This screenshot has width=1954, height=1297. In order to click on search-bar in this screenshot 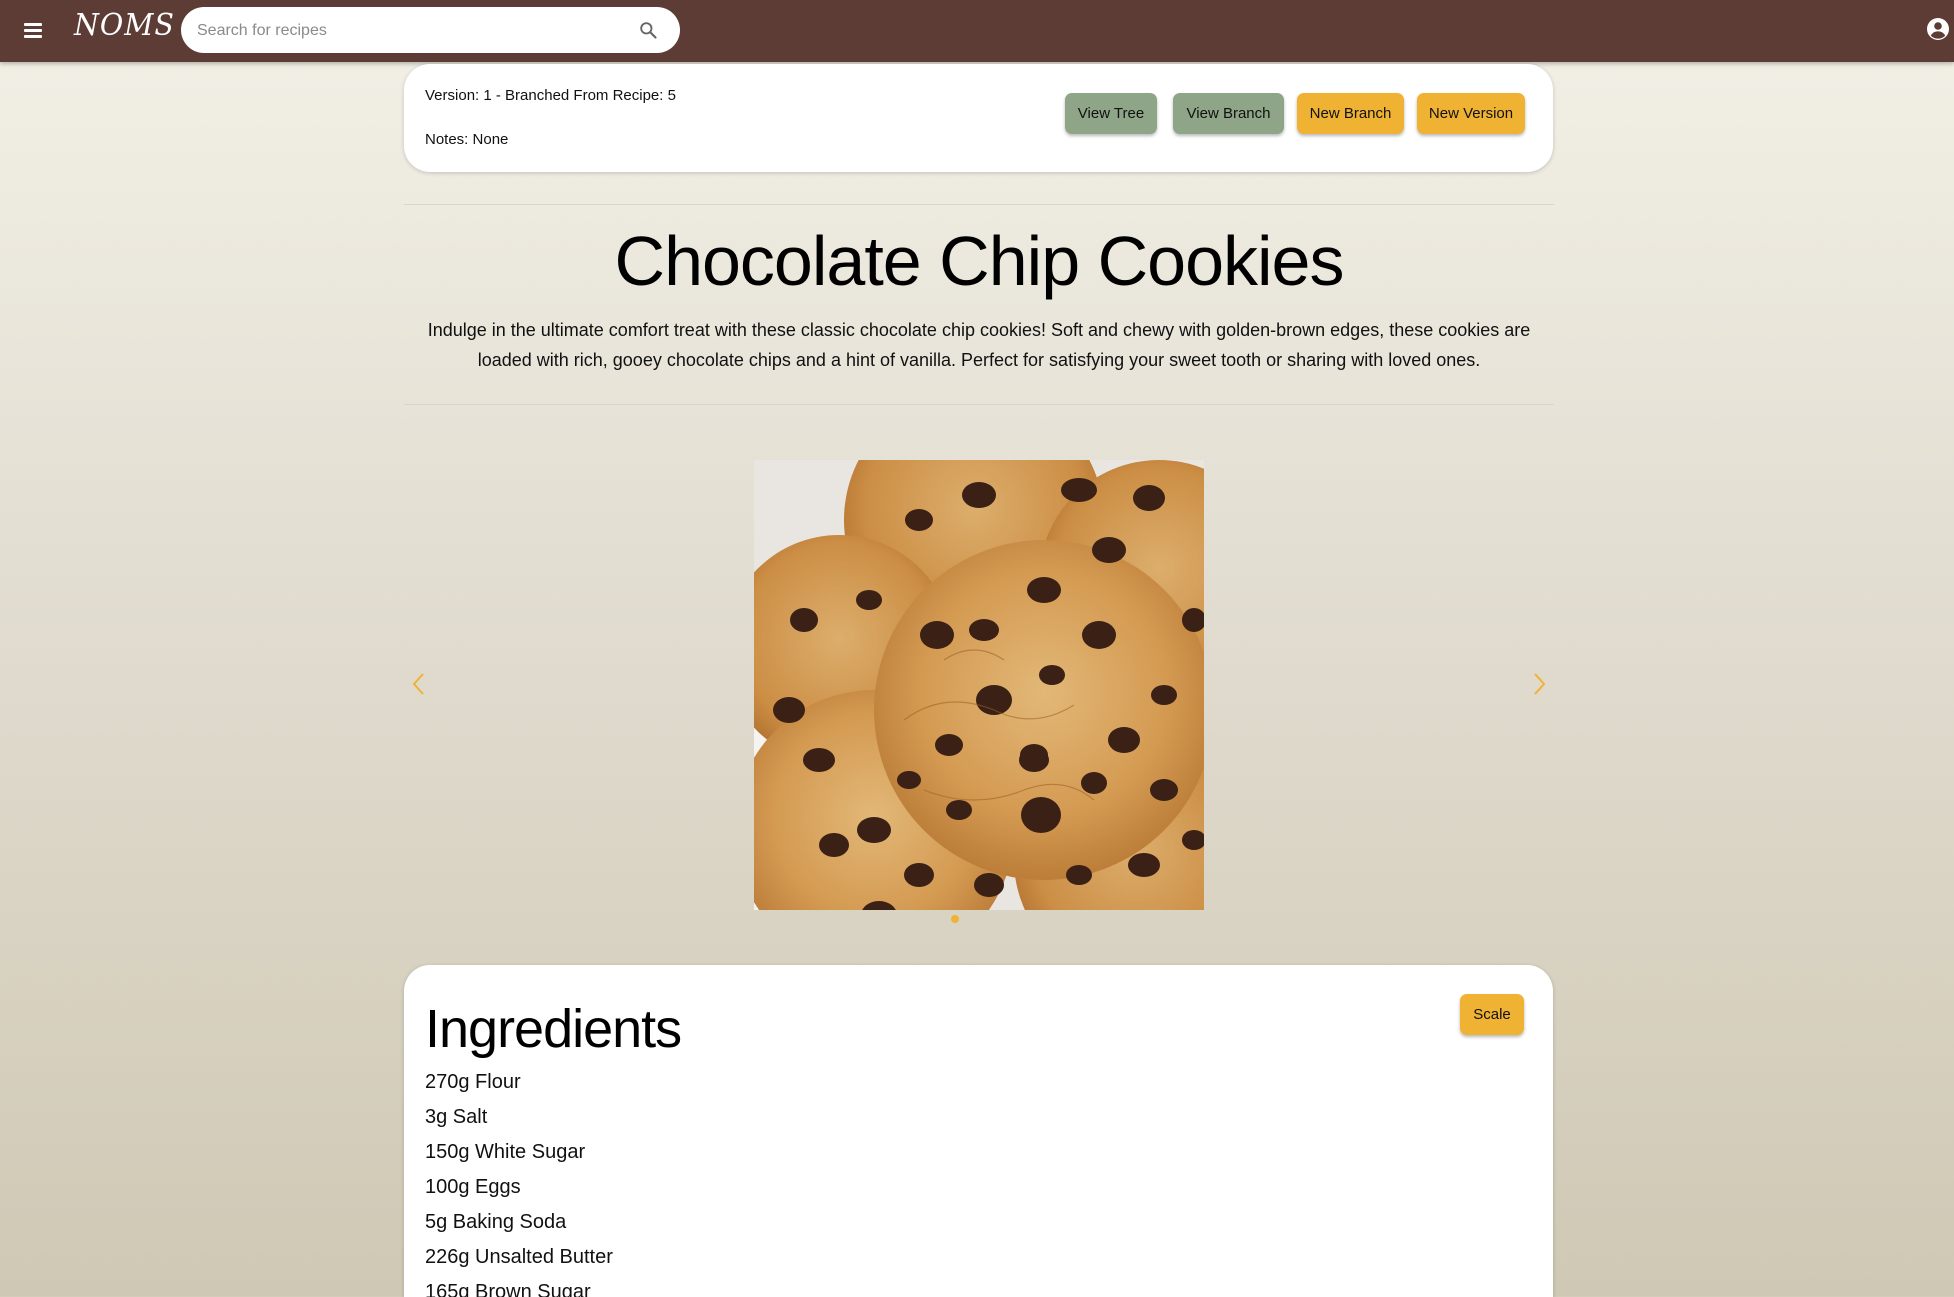, I will do `click(430, 31)`.